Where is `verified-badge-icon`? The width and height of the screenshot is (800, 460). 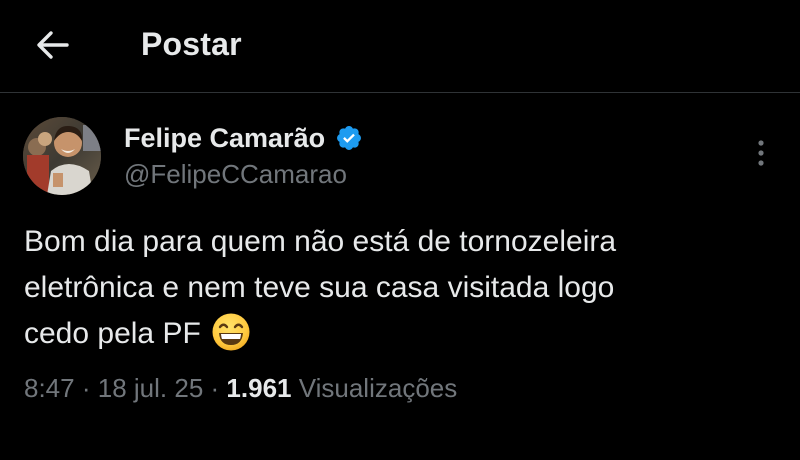
verified-badge-icon is located at coordinates (349, 138).